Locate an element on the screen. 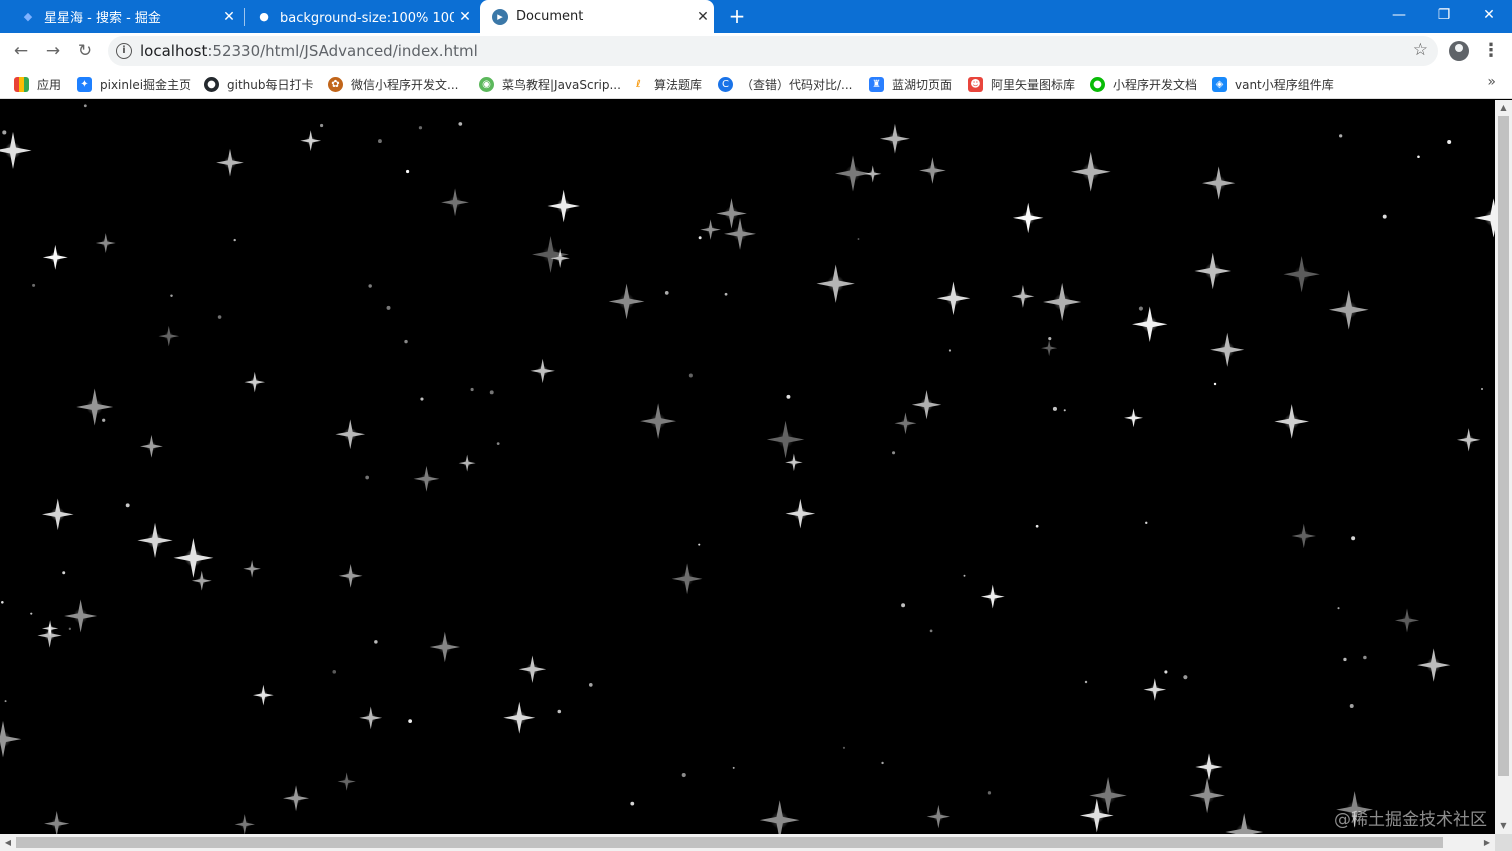 The image size is (1512, 851). horizontal-scroll-thumb is located at coordinates (729, 842).